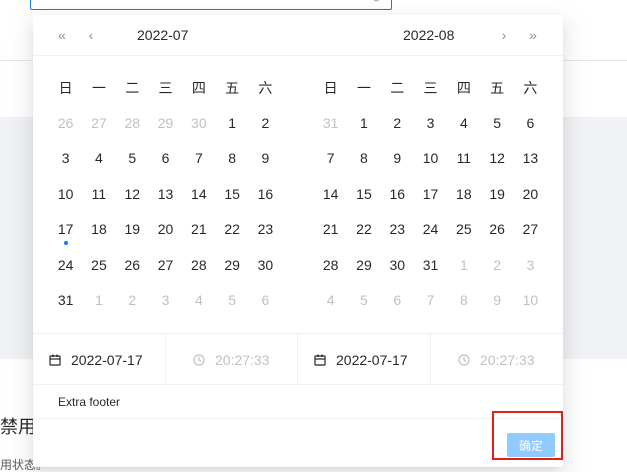 The width and height of the screenshot is (627, 472). Describe the element at coordinates (364, 359) in the screenshot. I see `end-date-input: 2022-07-17` at that location.